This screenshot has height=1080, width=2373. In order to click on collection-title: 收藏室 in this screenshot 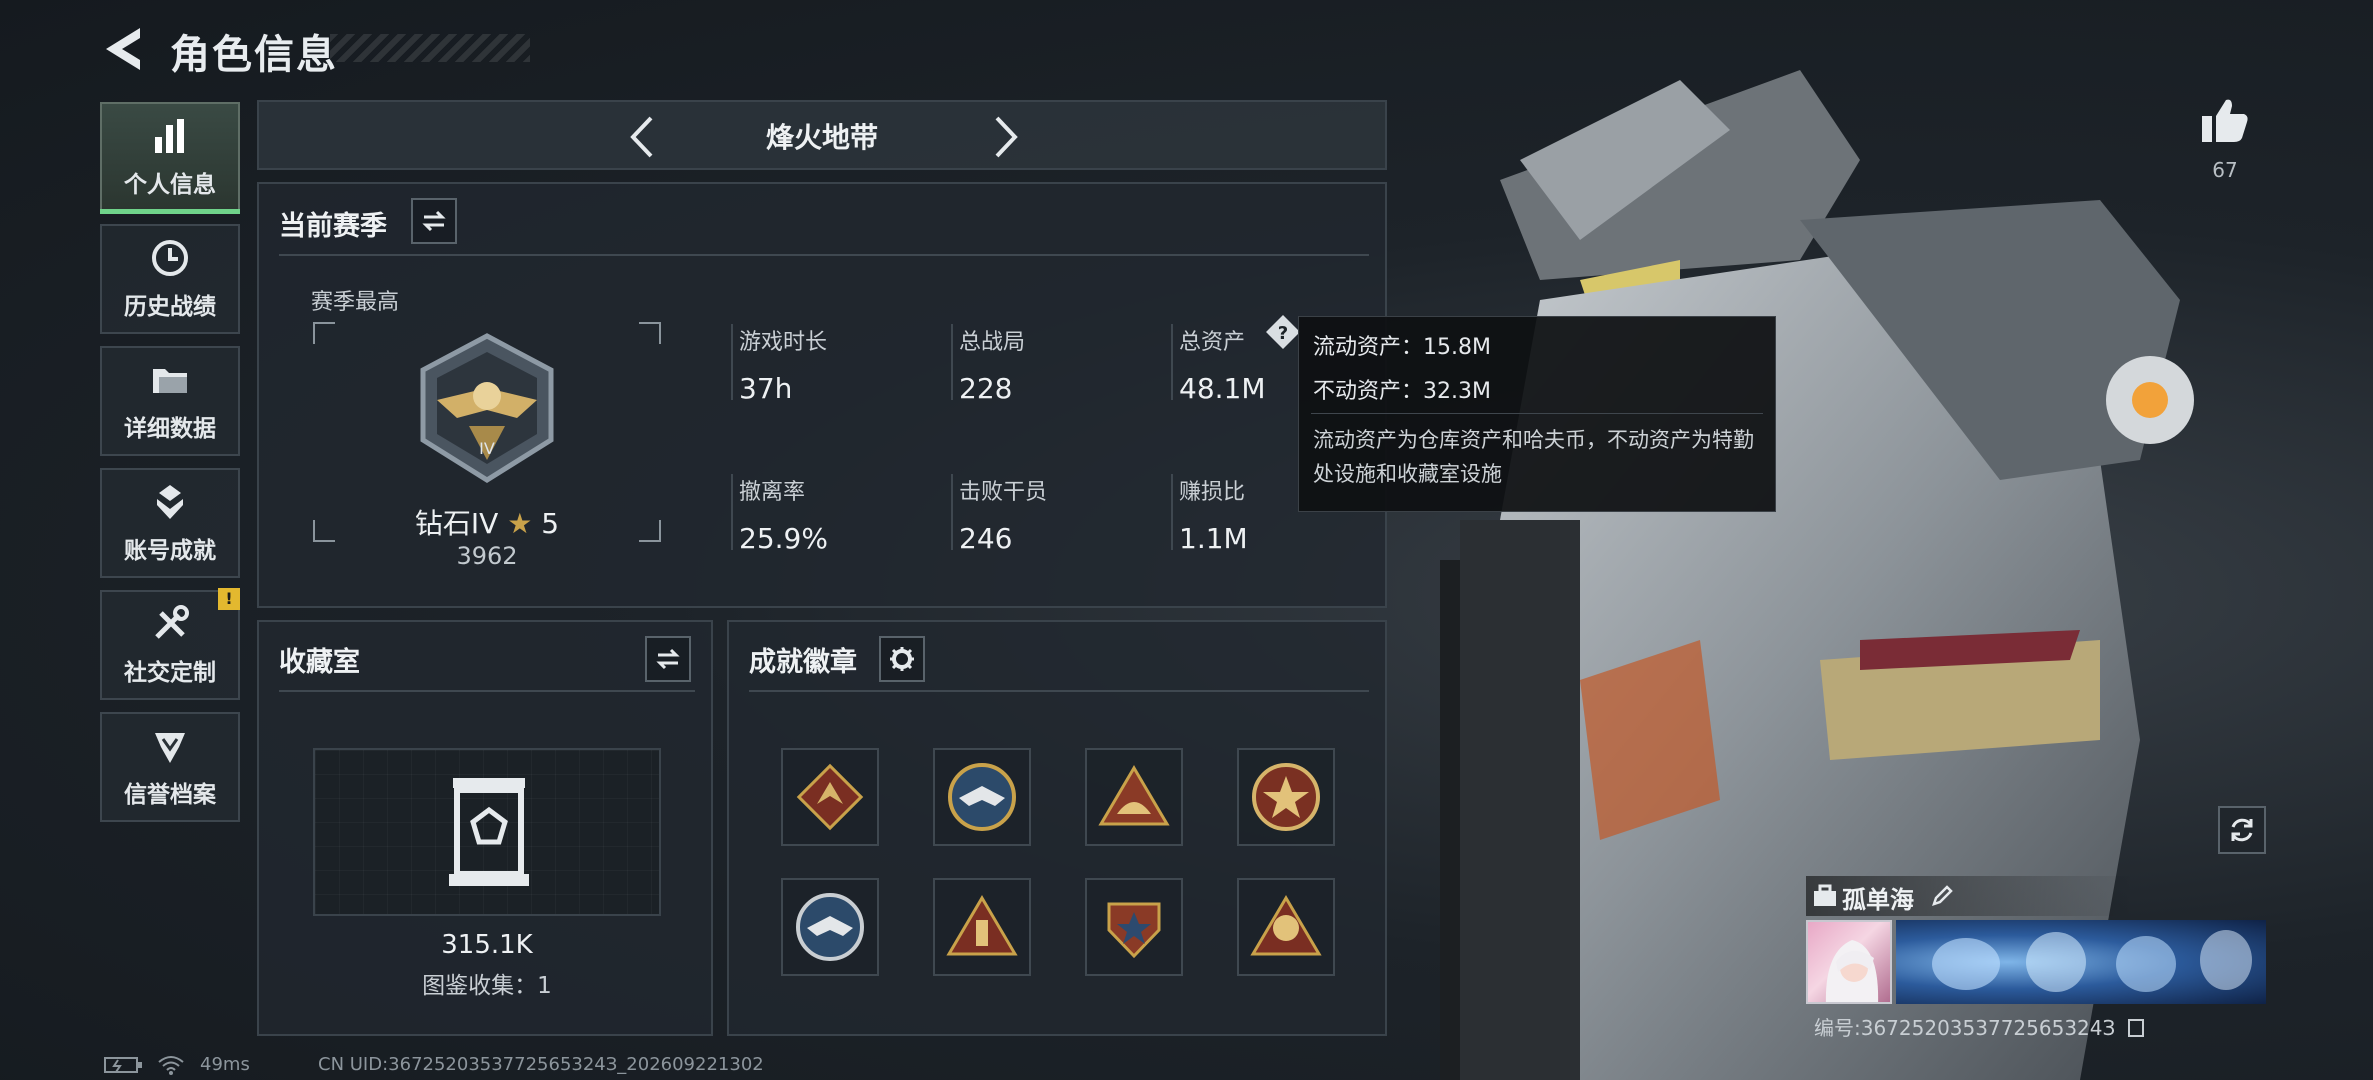, I will do `click(319, 662)`.